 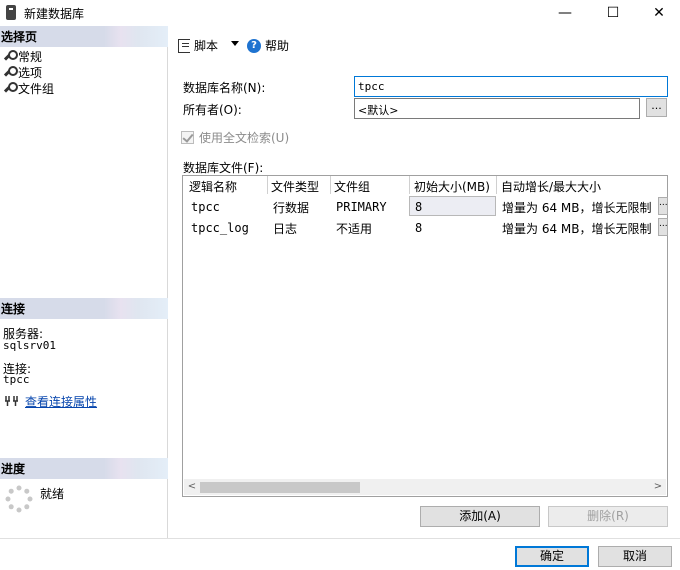 I want to click on fulltext-checkbox-row: 使用全文检索(U), so click(x=235, y=137).